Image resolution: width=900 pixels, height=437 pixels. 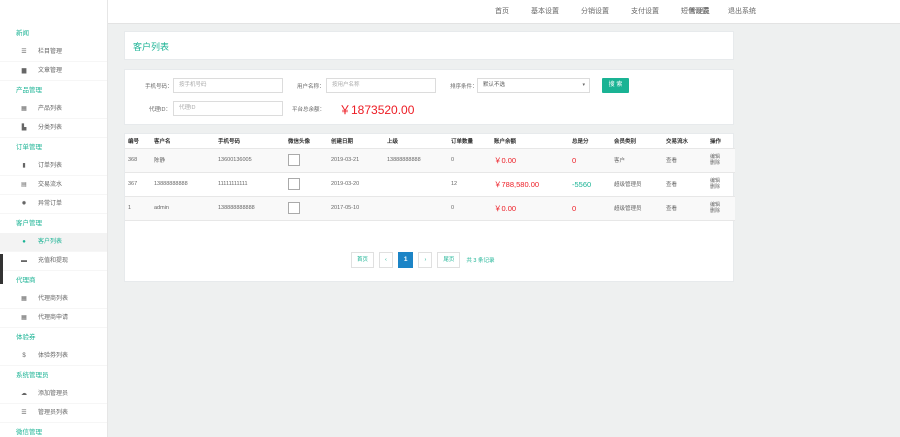 What do you see at coordinates (429, 45) in the screenshot?
I see `title-panel: 客户列表` at bounding box center [429, 45].